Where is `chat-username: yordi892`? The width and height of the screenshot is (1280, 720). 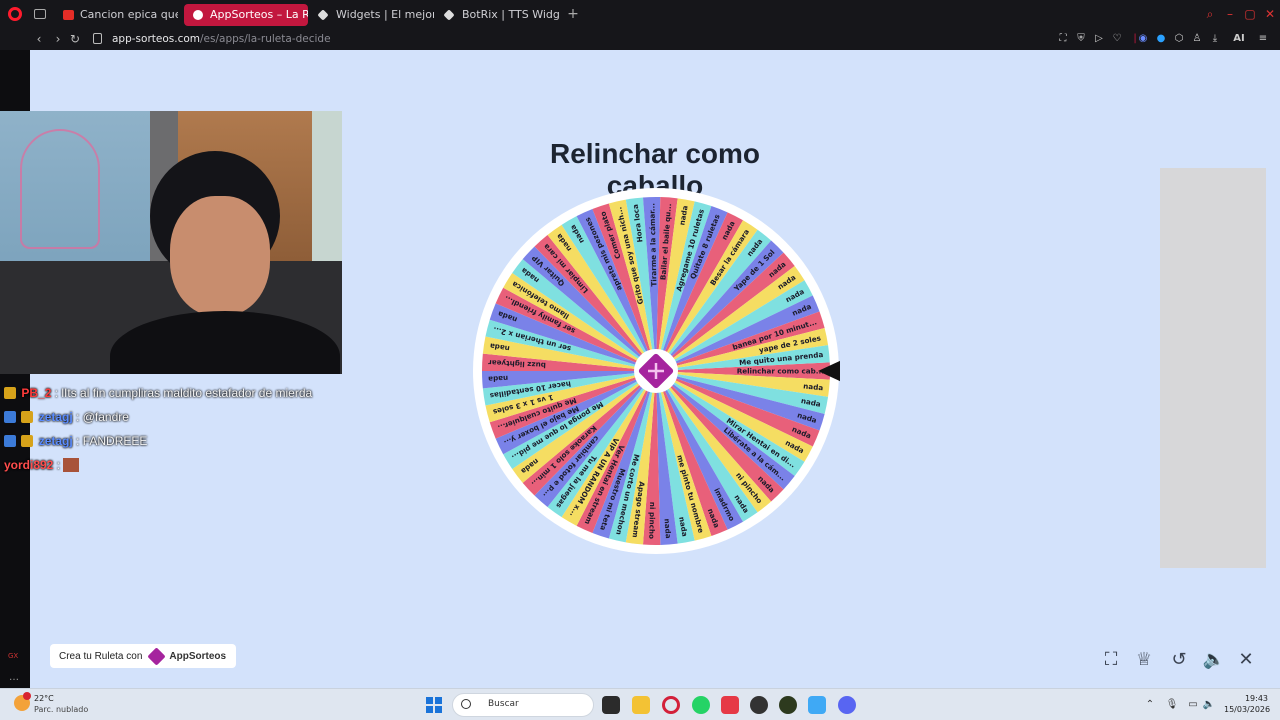
chat-username: yordi892 is located at coordinates (29, 465).